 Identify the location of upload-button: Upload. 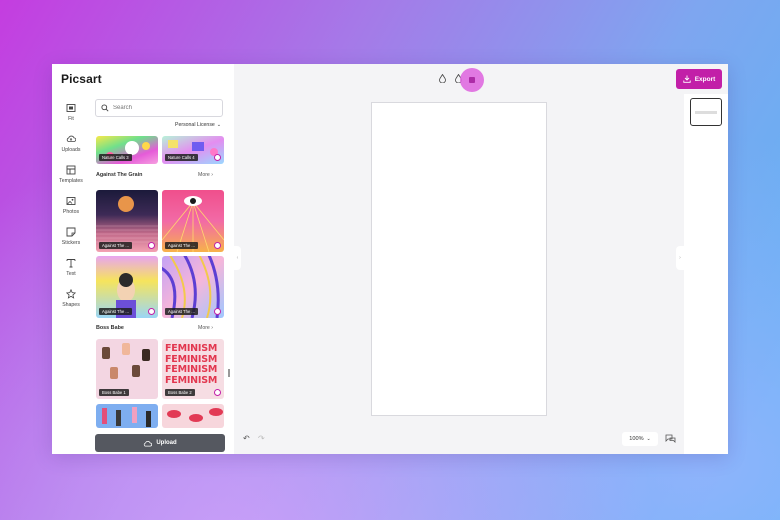
(160, 443).